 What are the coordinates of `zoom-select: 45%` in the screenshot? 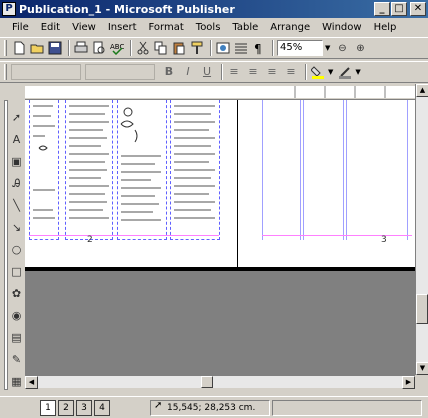 It's located at (300, 48).